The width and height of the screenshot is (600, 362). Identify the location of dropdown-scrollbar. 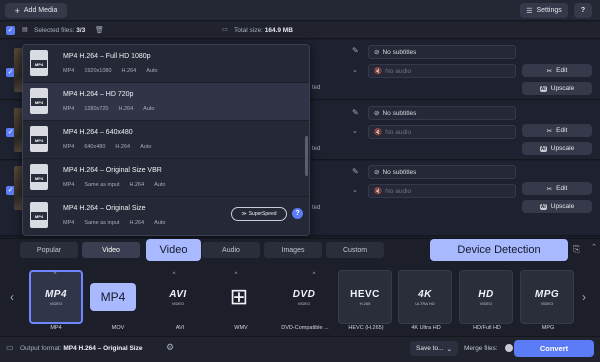
(306, 156).